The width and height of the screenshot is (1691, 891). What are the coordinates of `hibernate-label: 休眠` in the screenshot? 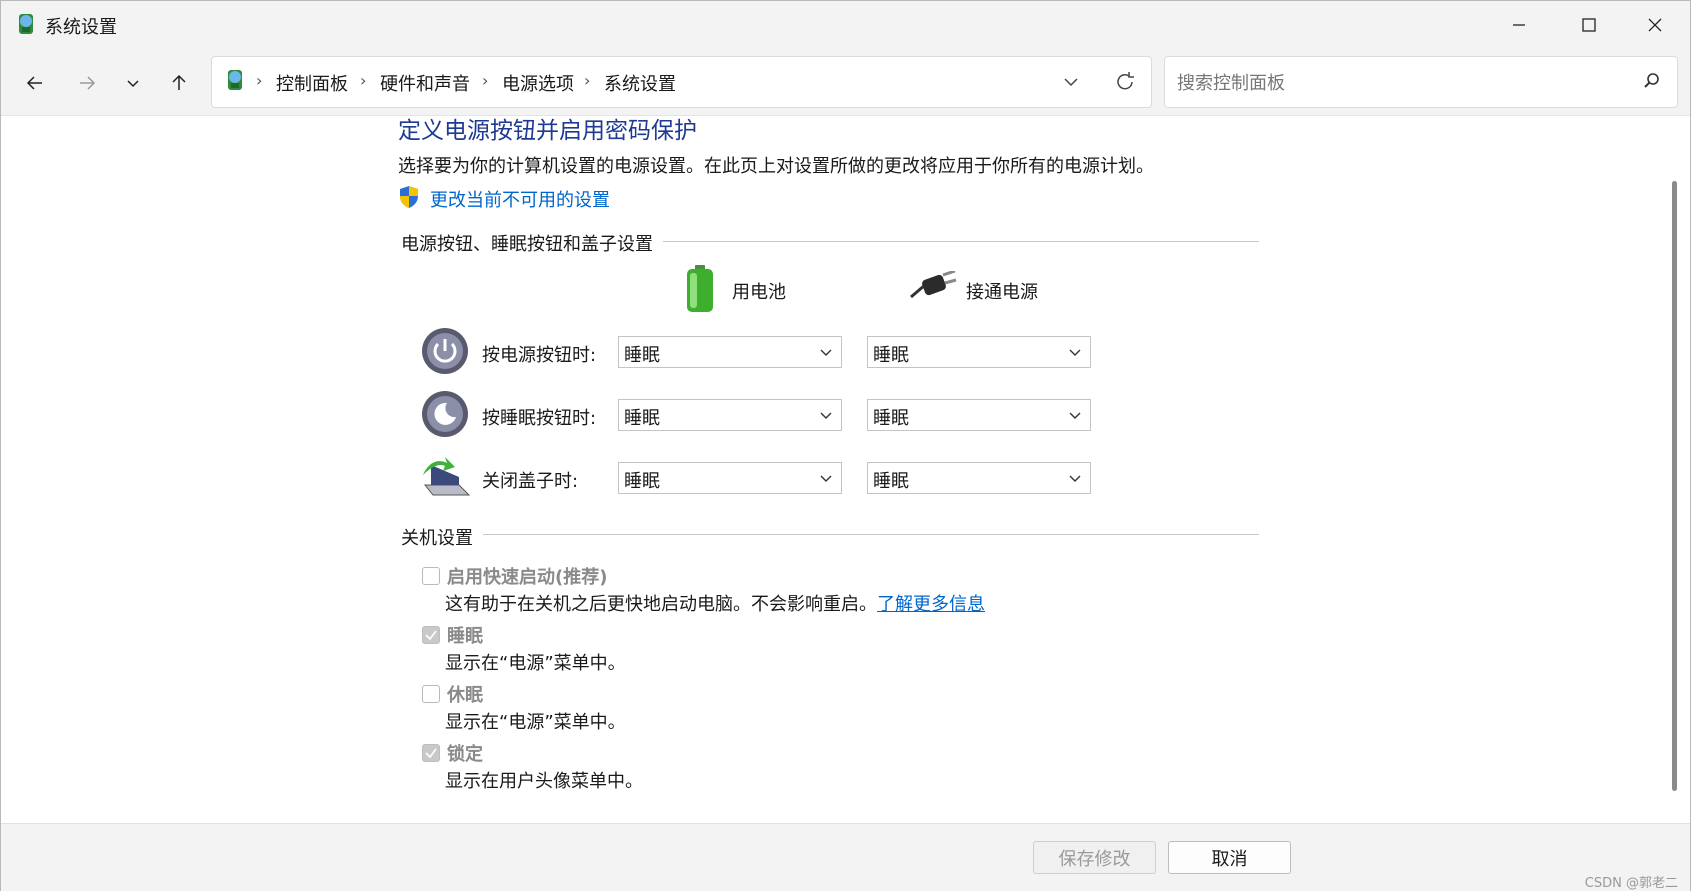 It's located at (465, 695).